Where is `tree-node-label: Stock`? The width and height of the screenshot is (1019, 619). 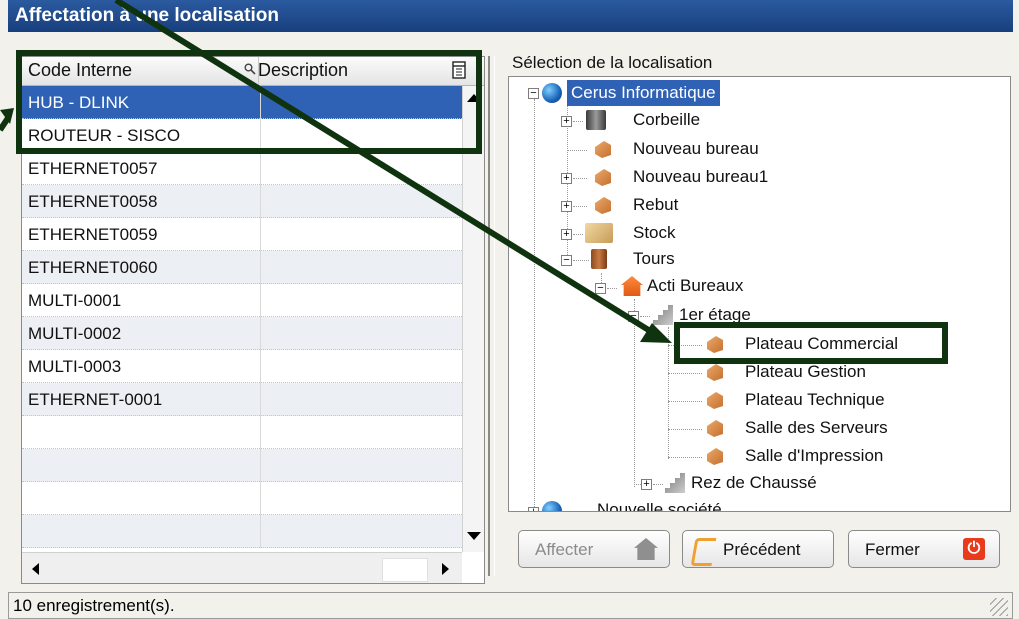 tree-node-label: Stock is located at coordinates (654, 232).